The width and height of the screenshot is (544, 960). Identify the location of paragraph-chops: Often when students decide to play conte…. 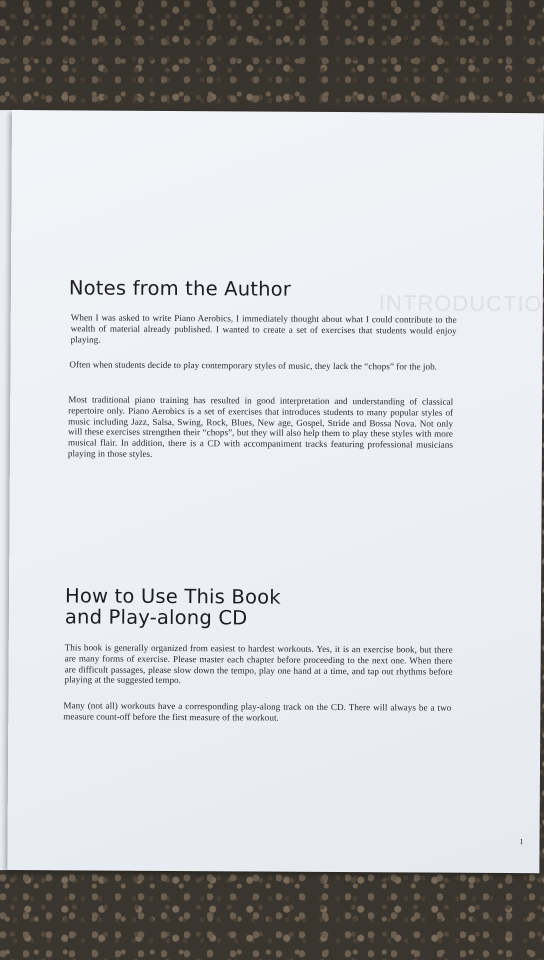
(253, 365).